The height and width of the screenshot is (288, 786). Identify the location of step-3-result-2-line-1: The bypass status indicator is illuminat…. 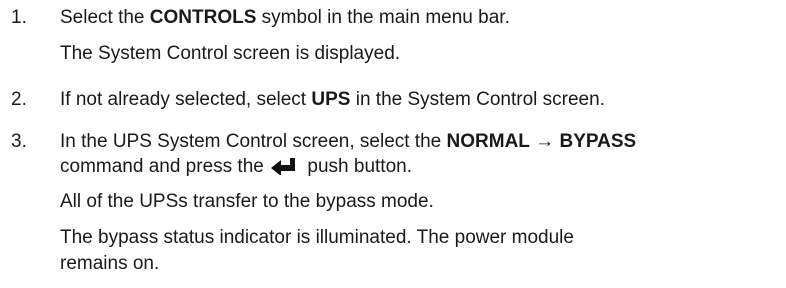
(317, 237).